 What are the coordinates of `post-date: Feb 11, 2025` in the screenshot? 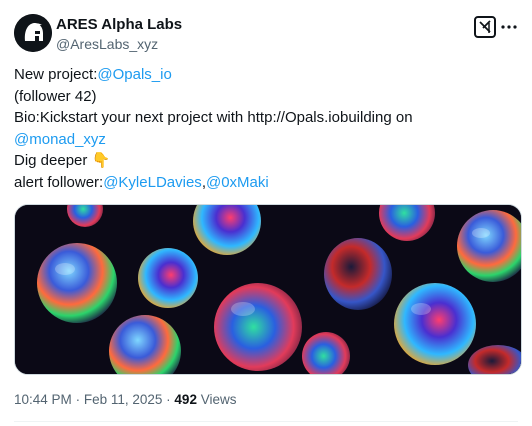 It's located at (123, 399).